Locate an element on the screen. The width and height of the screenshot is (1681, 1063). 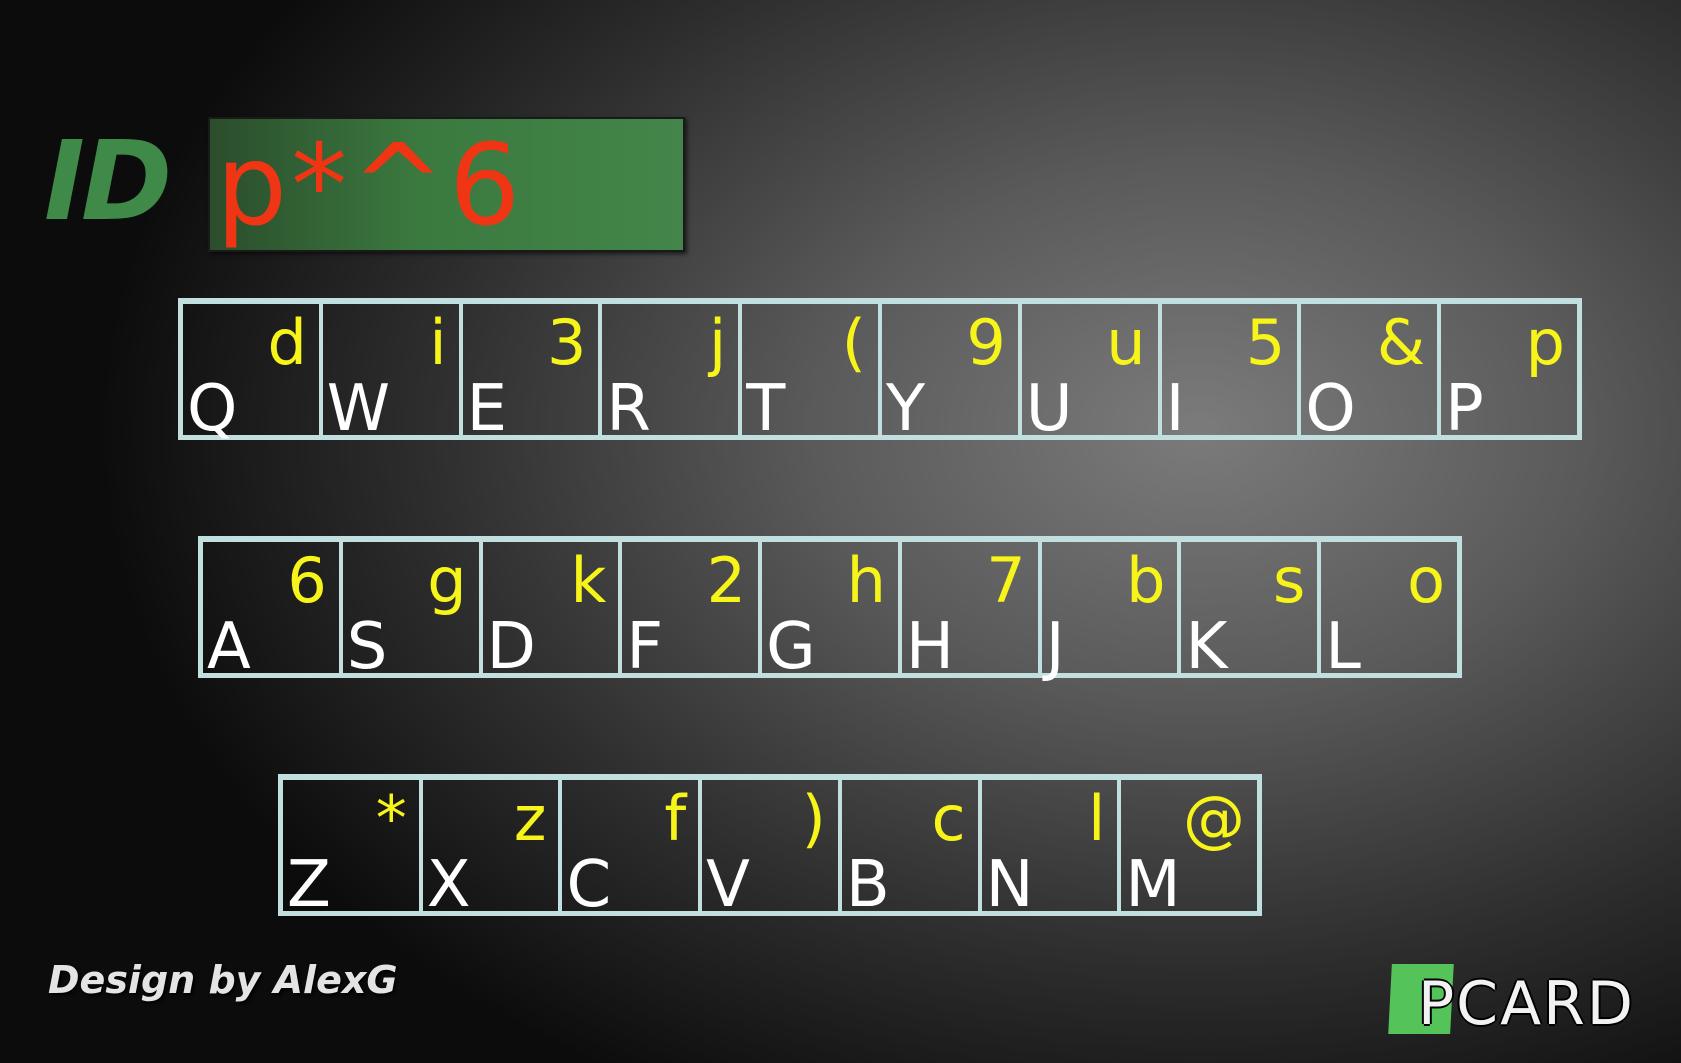
id-label: ID is located at coordinates (108, 181).